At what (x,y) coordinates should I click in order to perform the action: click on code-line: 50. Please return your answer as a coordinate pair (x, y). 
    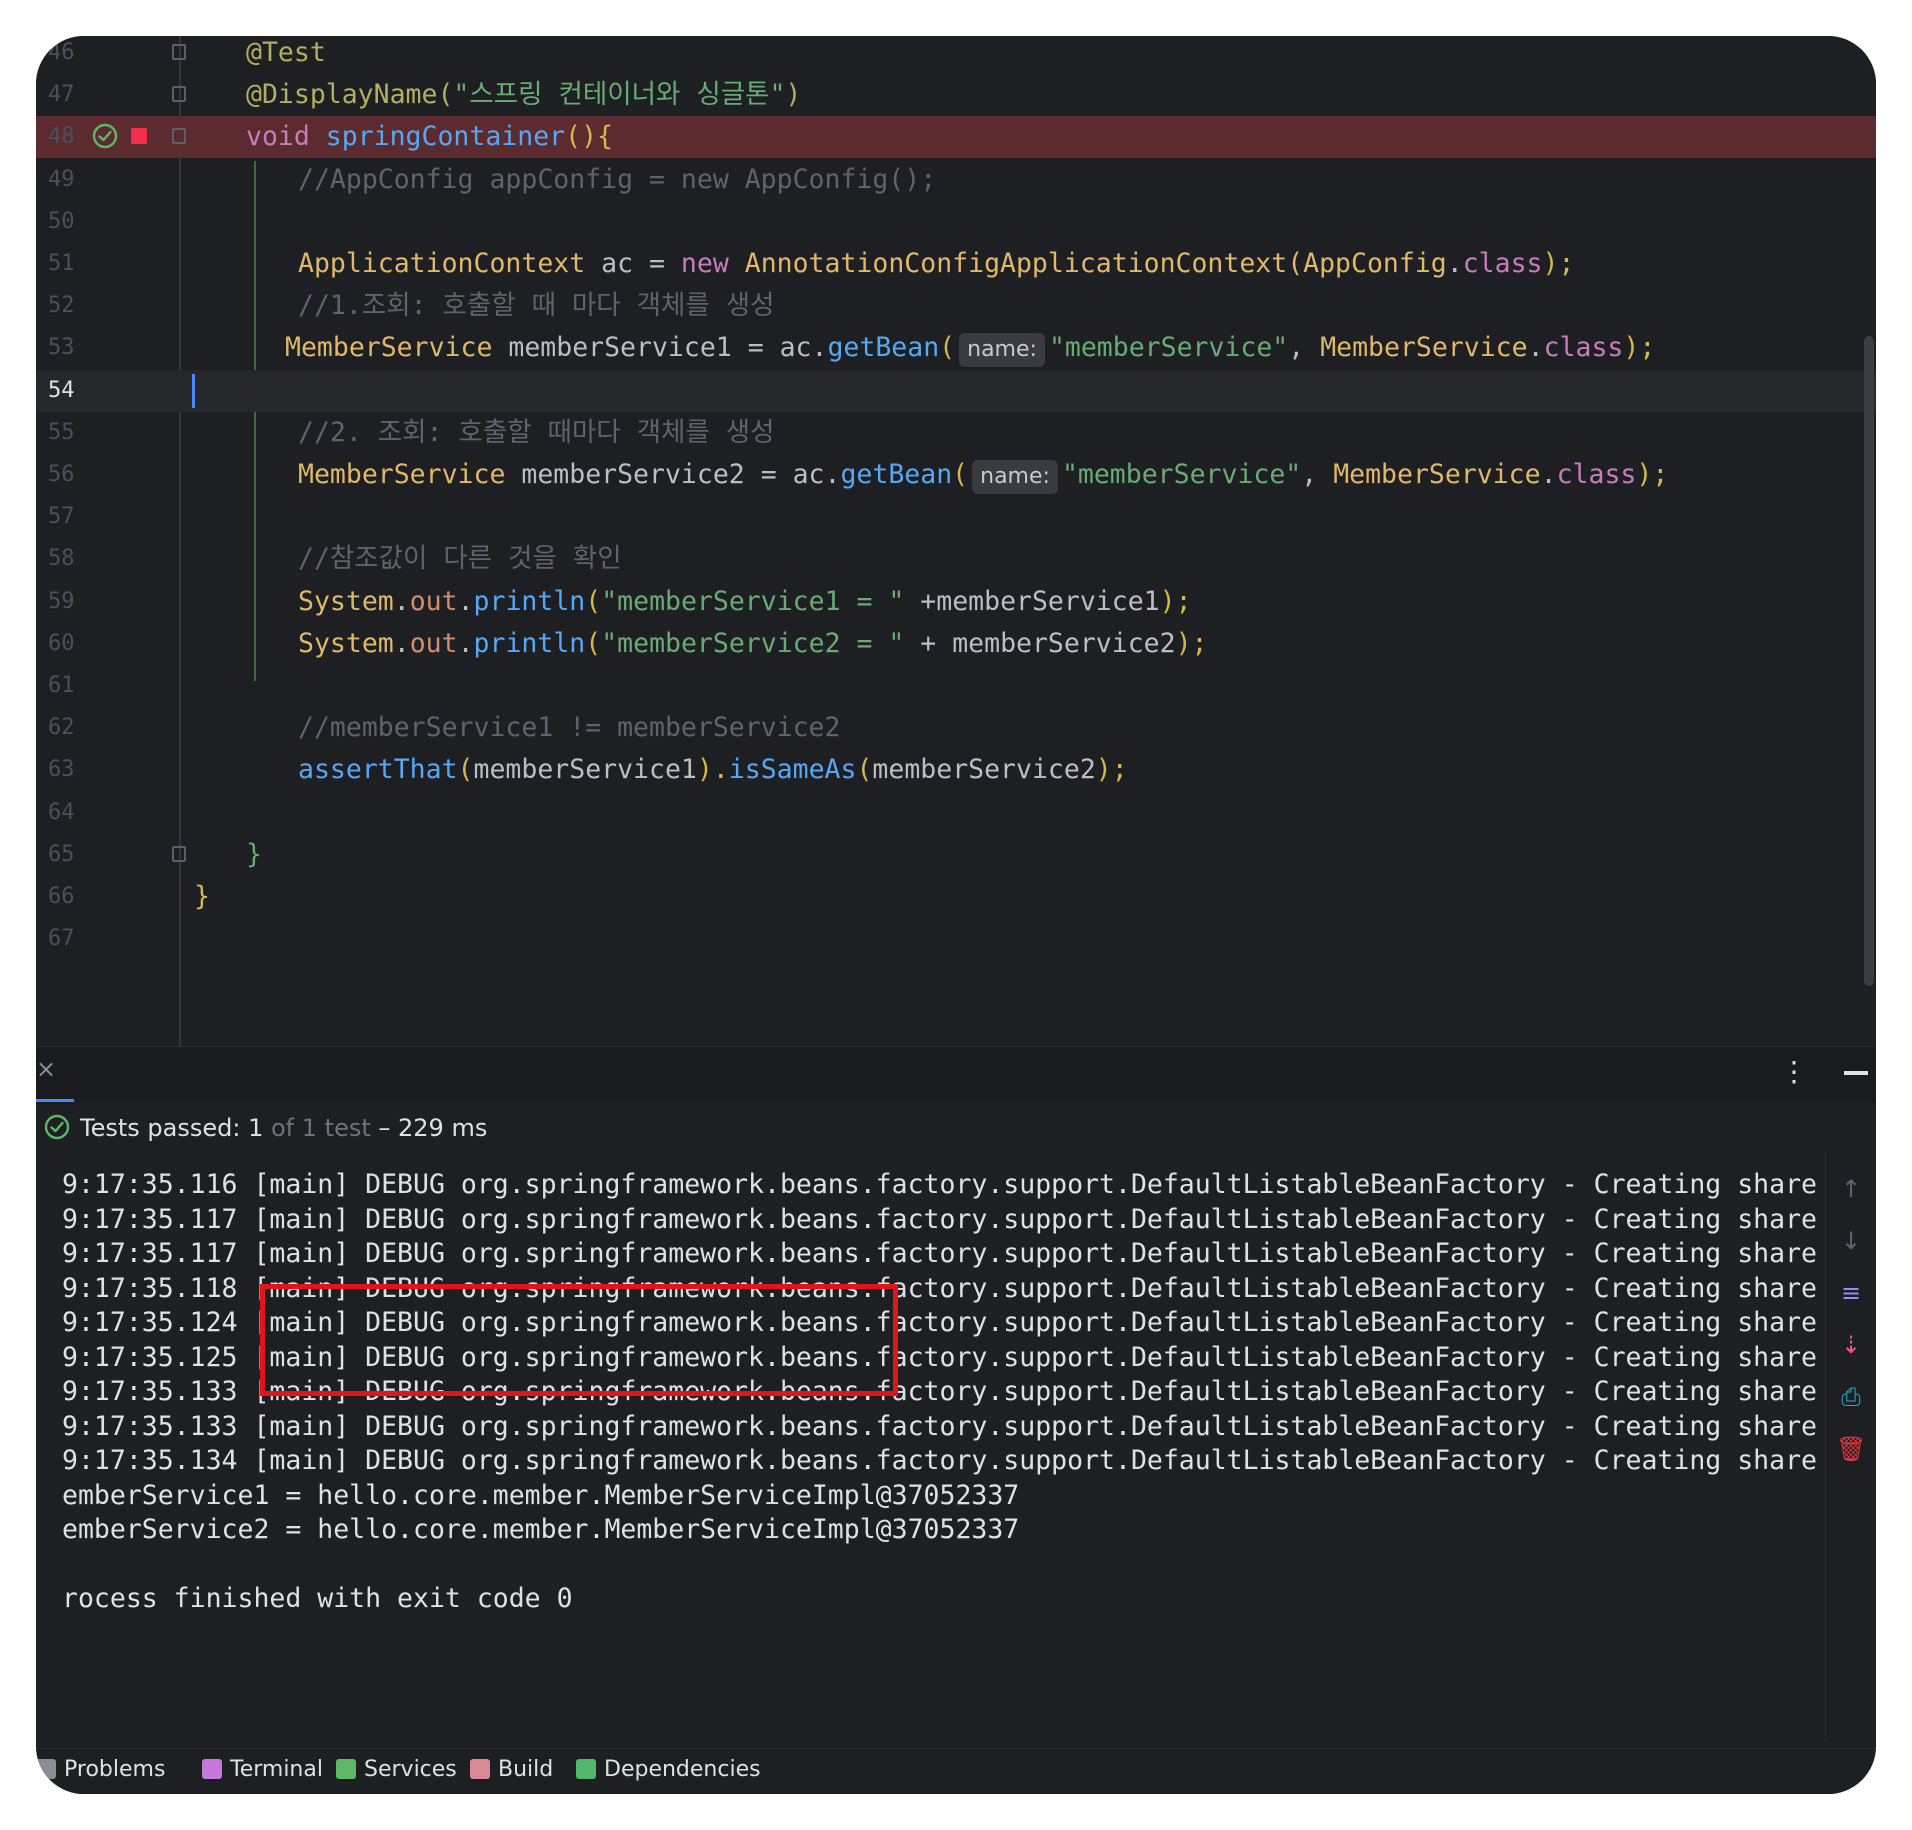
    Looking at the image, I should click on (956, 222).